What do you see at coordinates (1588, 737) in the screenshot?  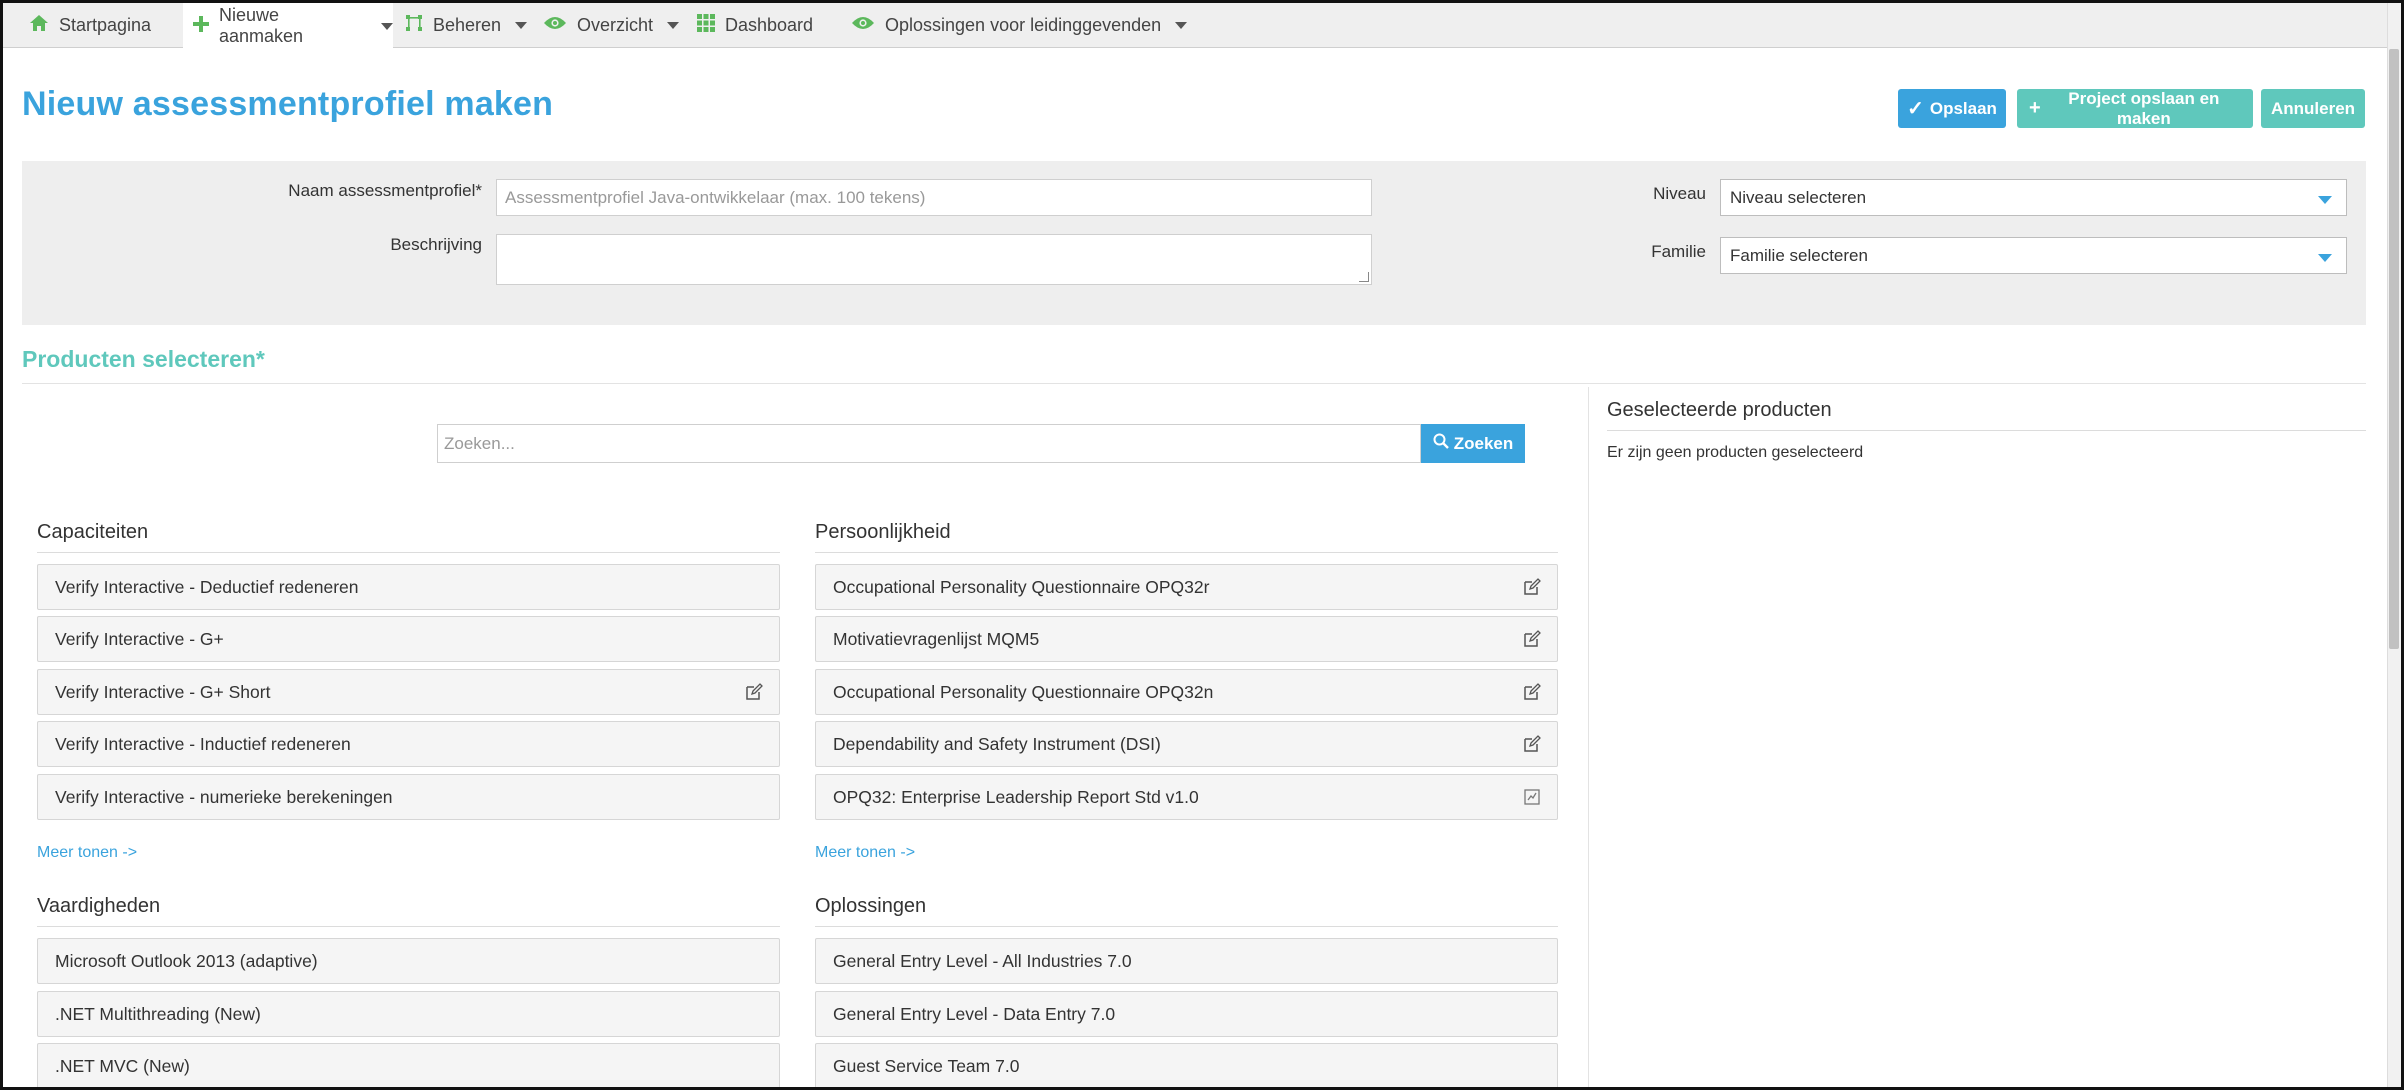 I see `column-divider` at bounding box center [1588, 737].